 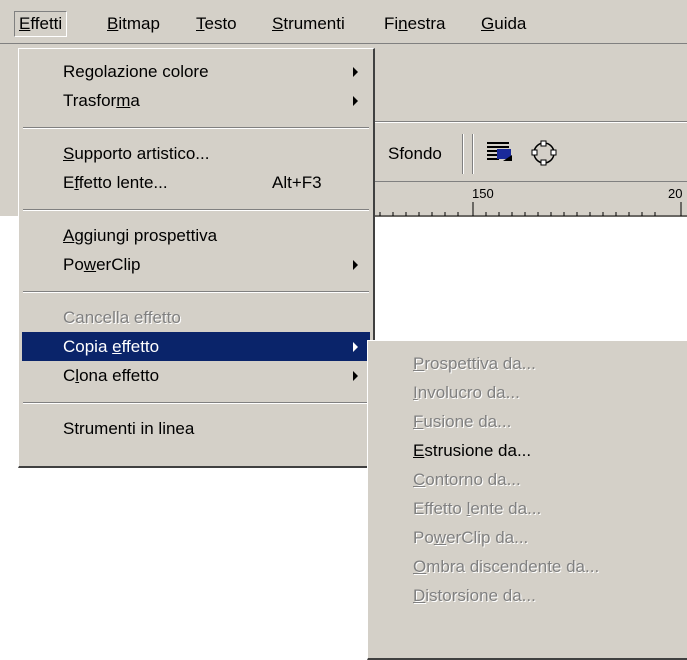 I want to click on menu-effetti: Effetti, so click(x=41, y=24).